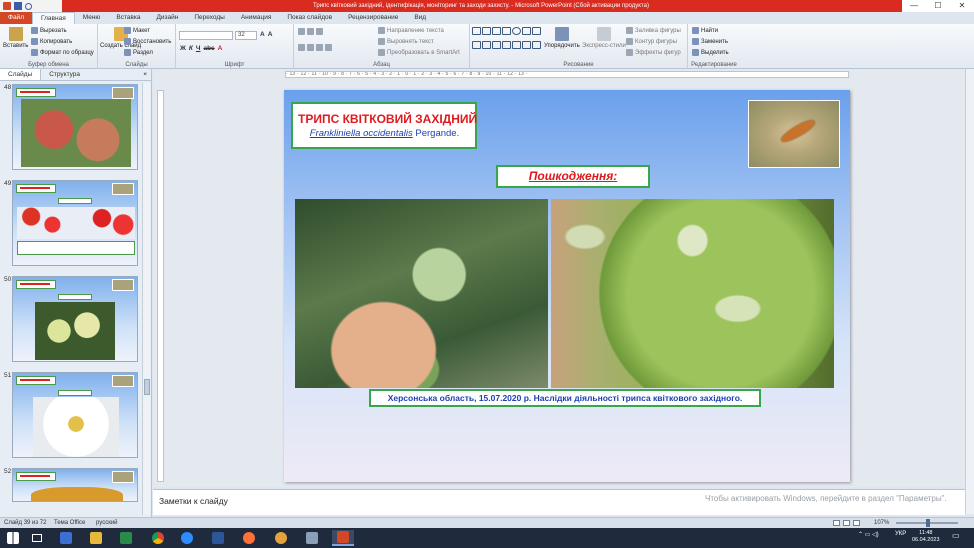  Describe the element at coordinates (147, 74) in the screenshot. I see `panel-close-icon: ×` at that location.